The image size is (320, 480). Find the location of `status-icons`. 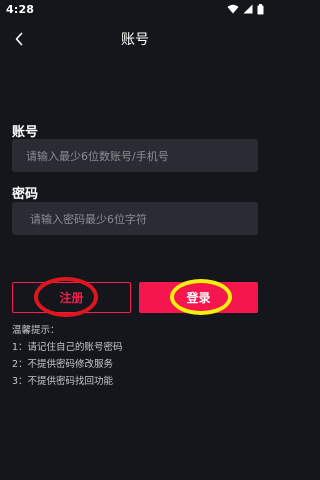

status-icons is located at coordinates (245, 9).